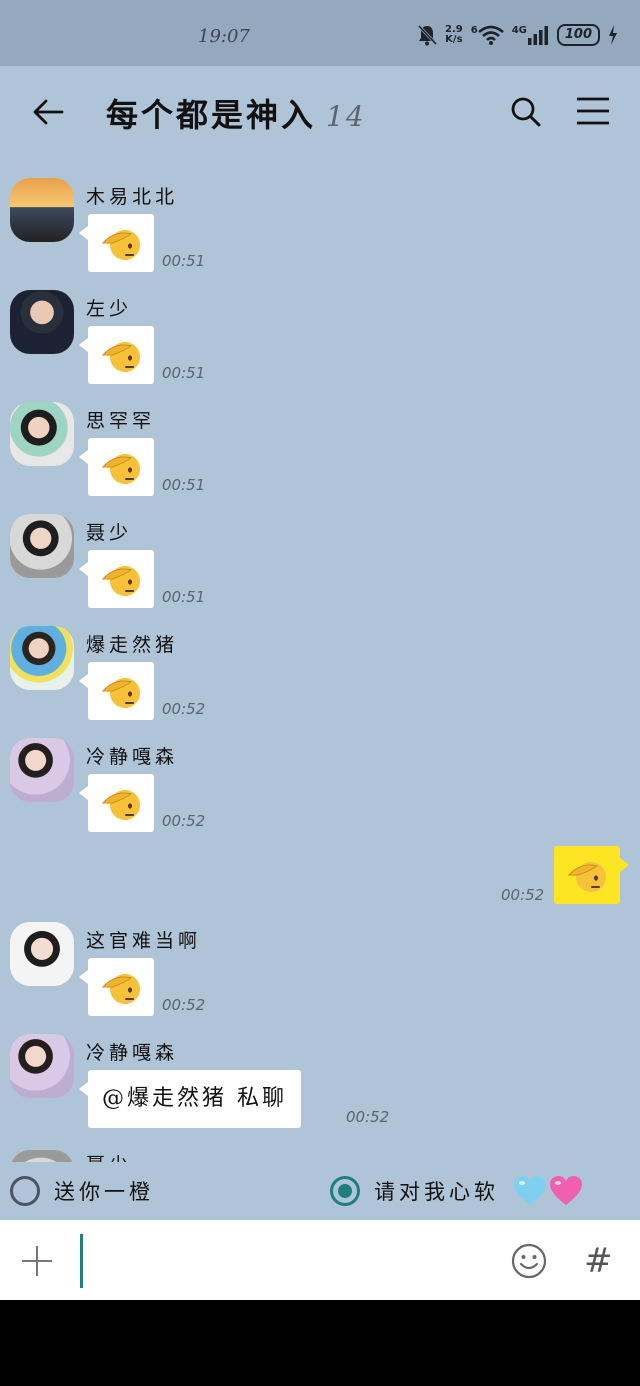 This screenshot has width=640, height=1386. I want to click on wifi-indicator: 6, so click(487, 35).